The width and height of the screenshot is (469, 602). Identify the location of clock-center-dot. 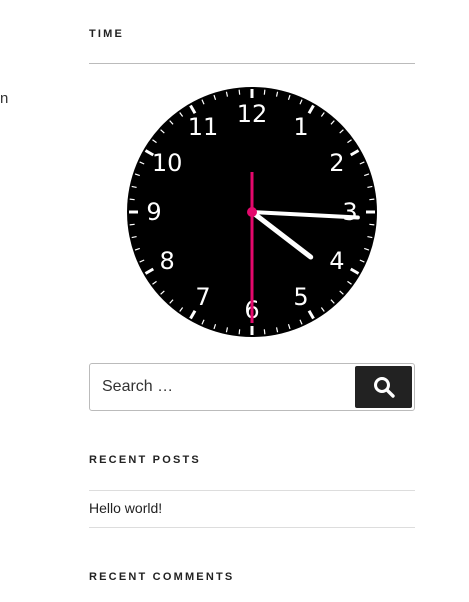
(252, 212).